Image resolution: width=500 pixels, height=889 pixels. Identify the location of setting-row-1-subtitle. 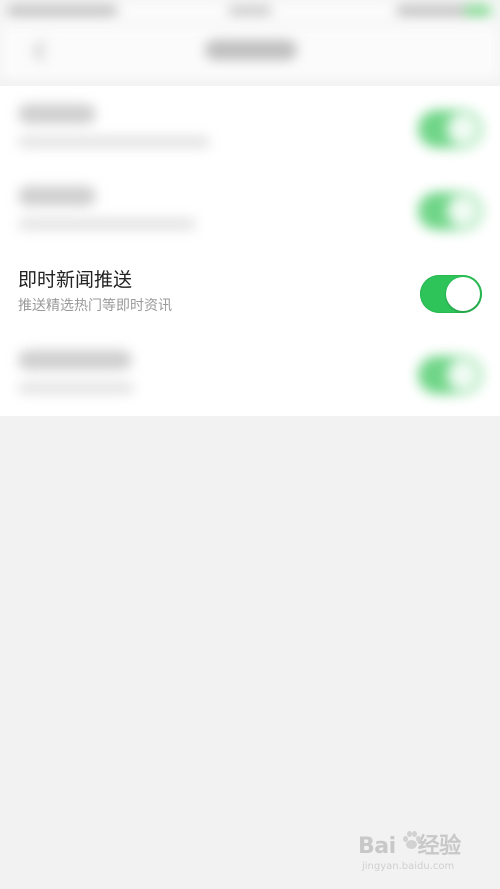
(114, 142).